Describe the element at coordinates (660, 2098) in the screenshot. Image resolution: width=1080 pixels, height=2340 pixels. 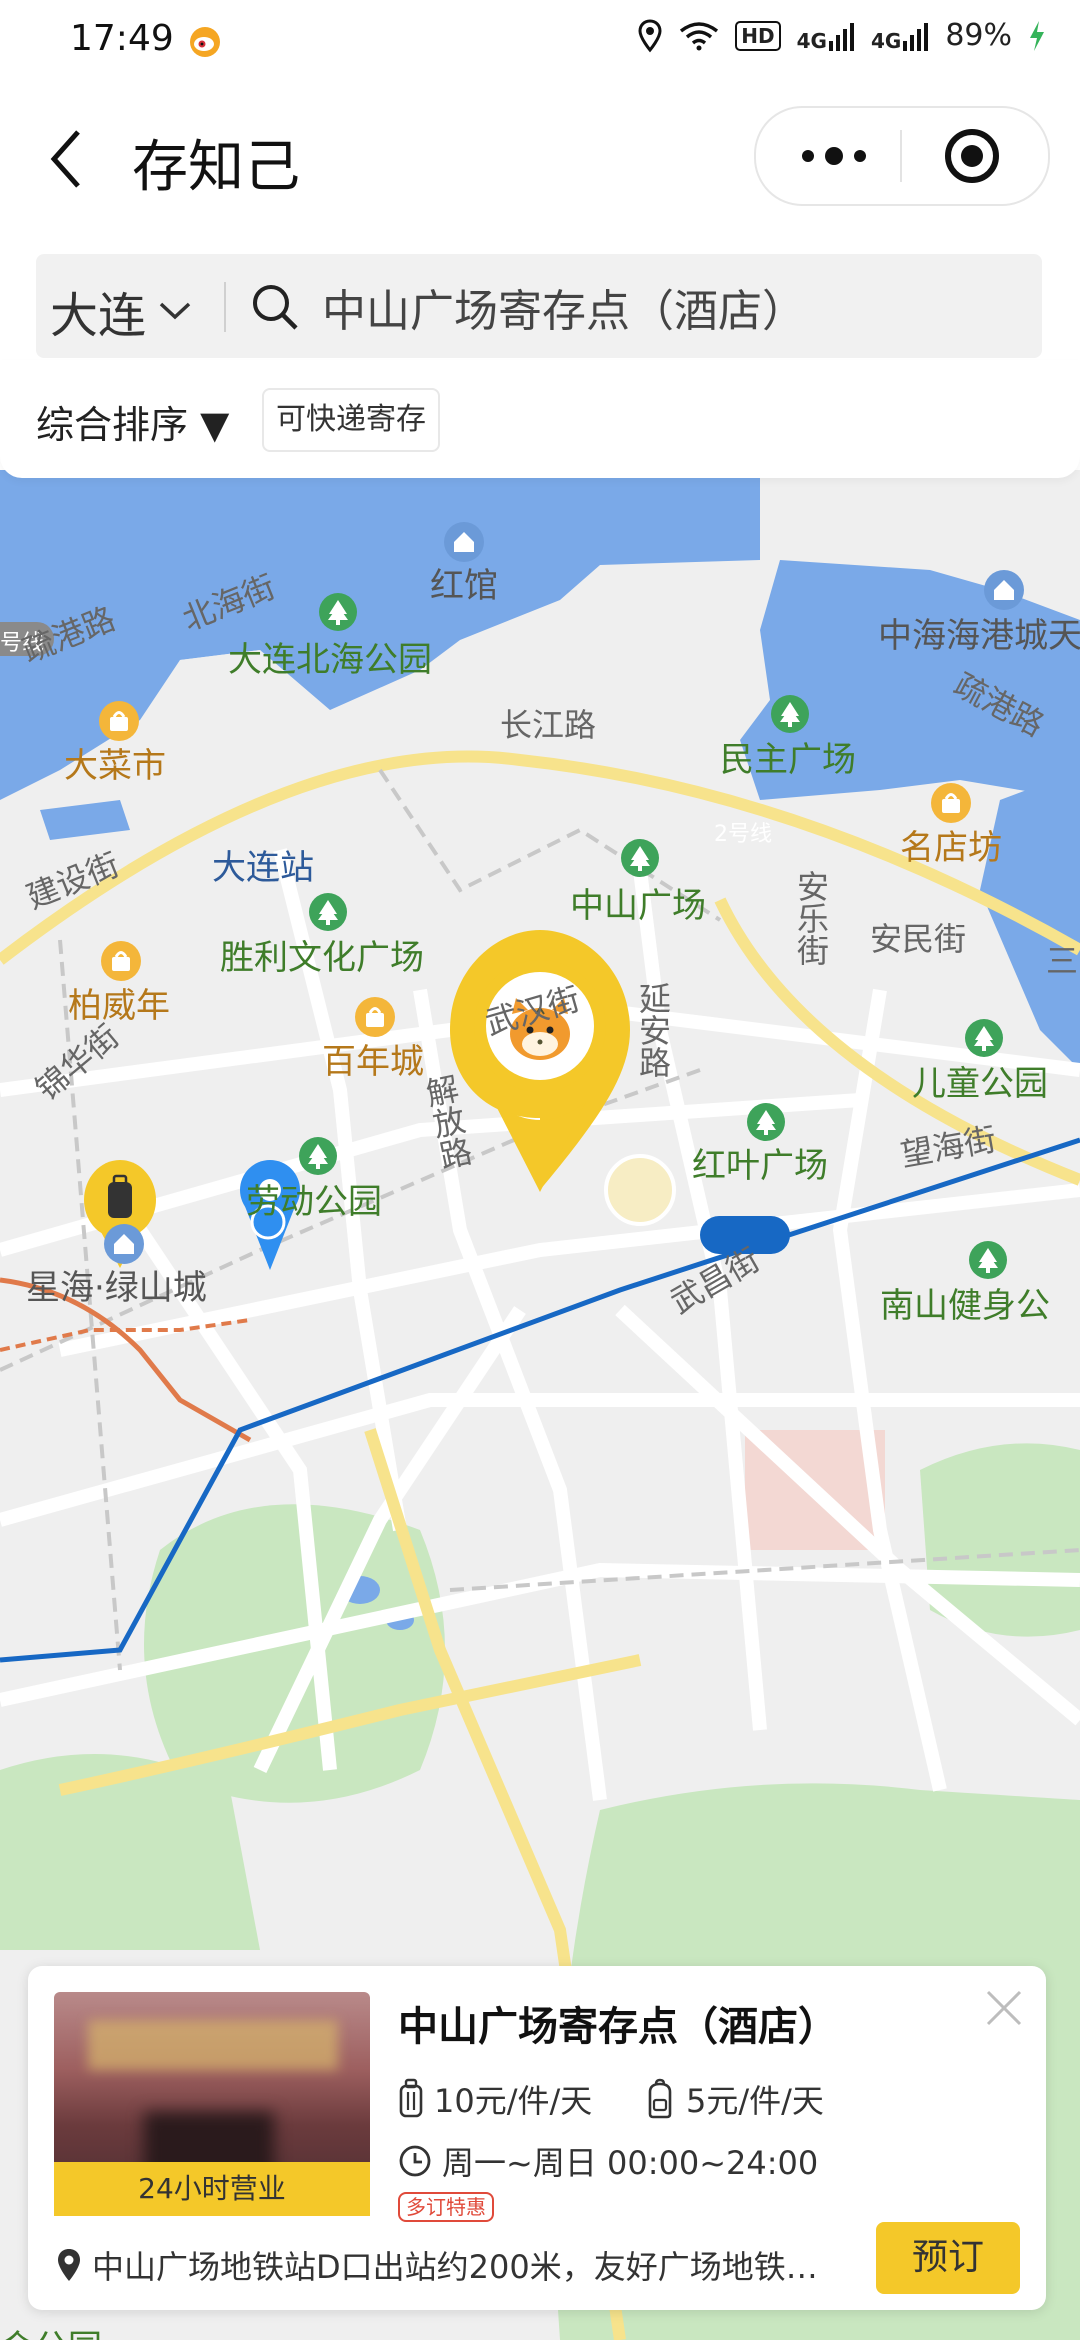
I see `backpack-icon` at that location.